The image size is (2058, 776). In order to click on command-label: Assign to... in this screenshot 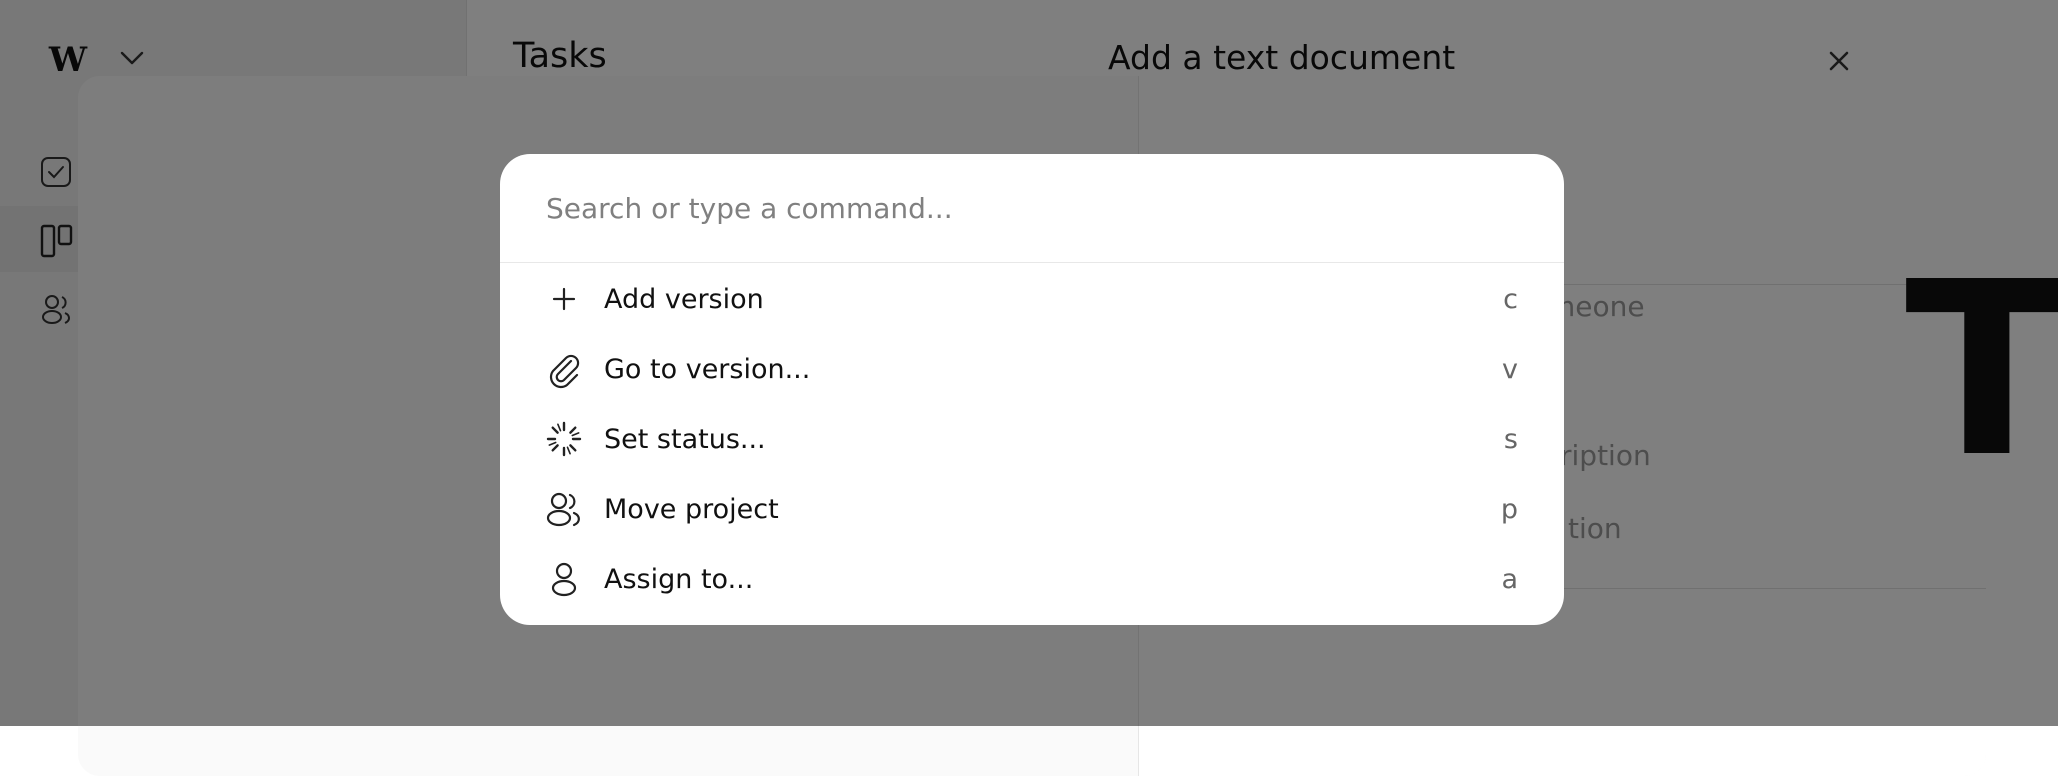, I will do `click(679, 579)`.